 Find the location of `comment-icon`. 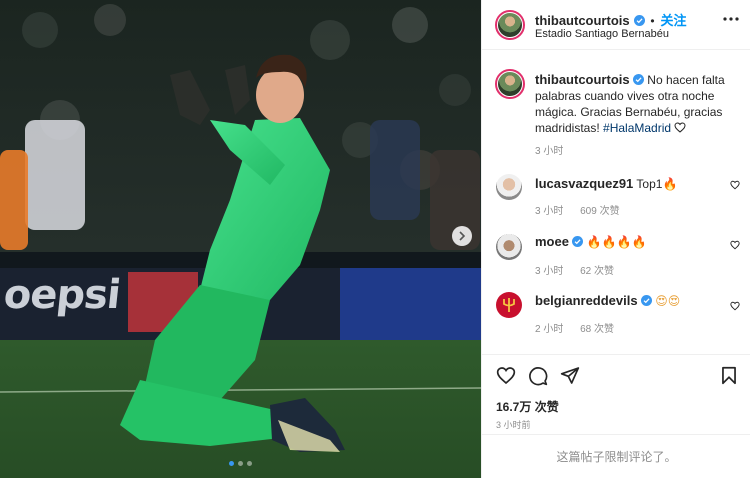

comment-icon is located at coordinates (538, 376).